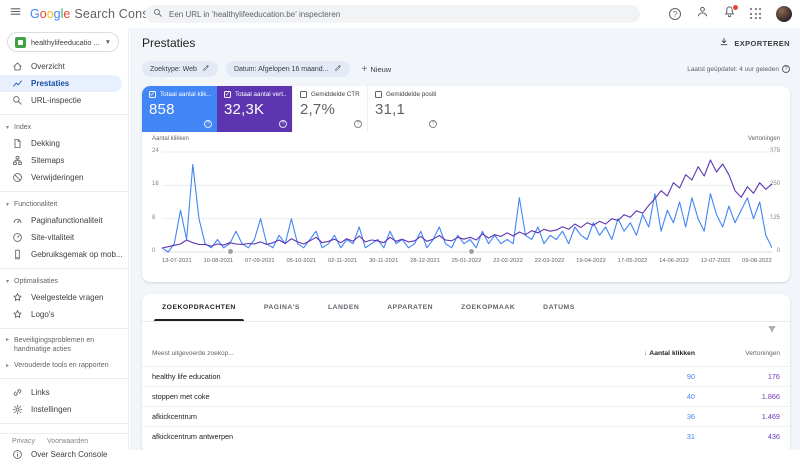  What do you see at coordinates (301, 261) in the screenshot?
I see `x-tick-label: 05-10-2021` at bounding box center [301, 261].